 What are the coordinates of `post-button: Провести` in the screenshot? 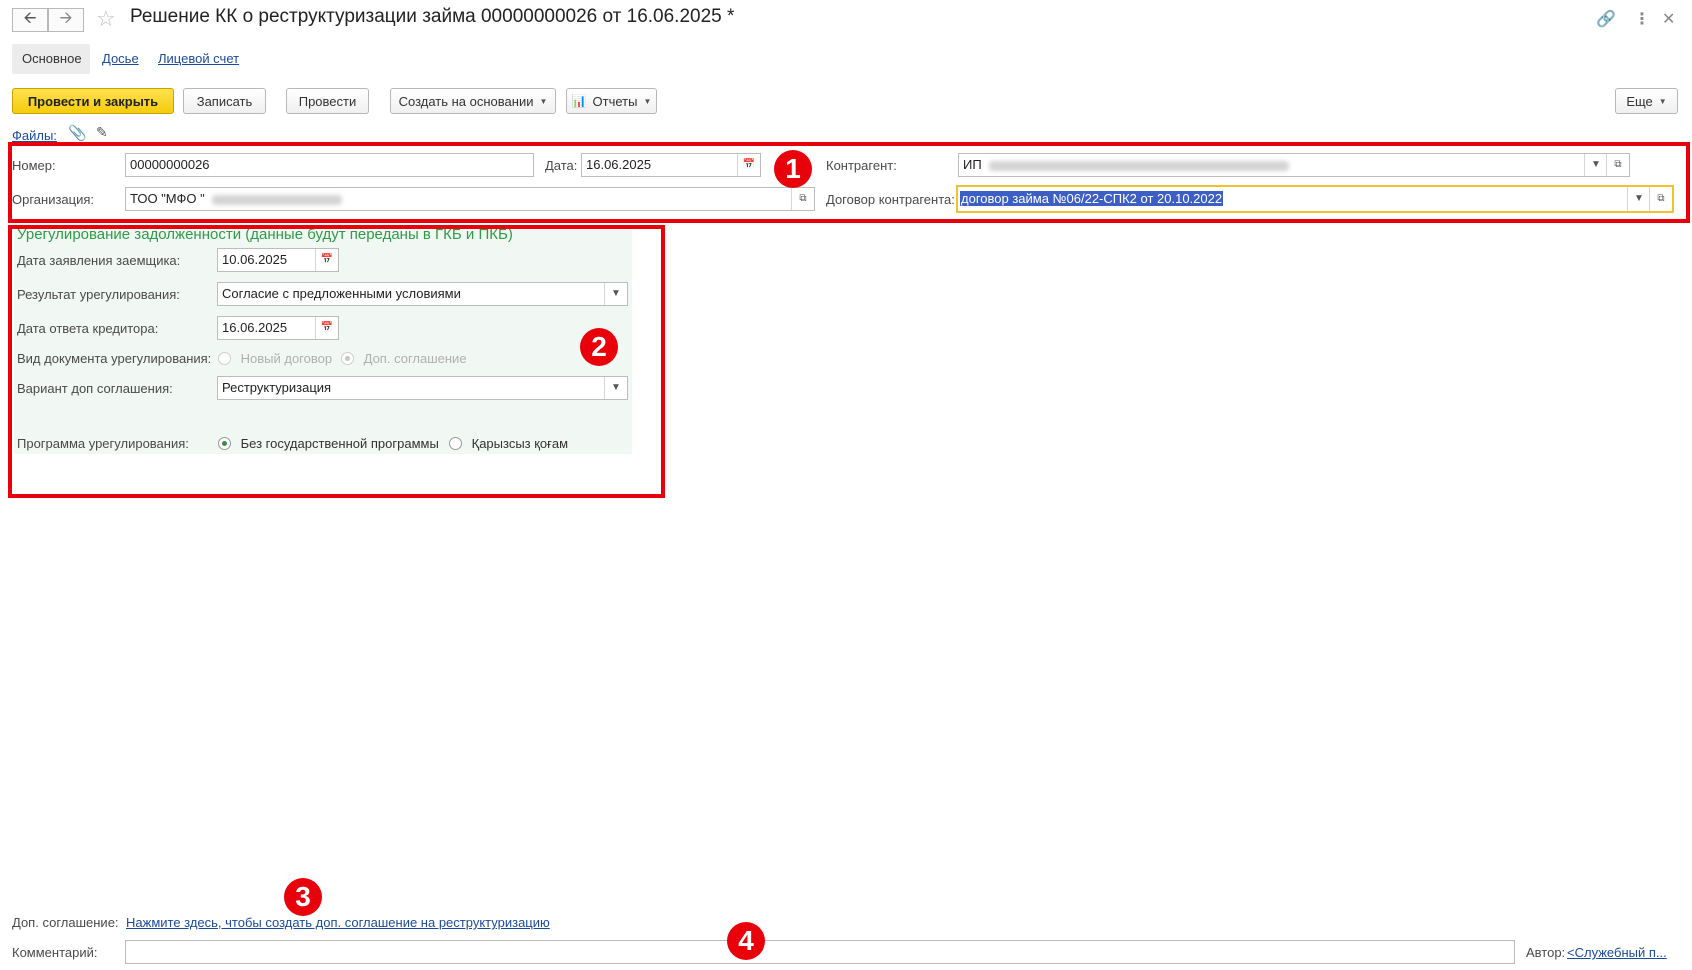 It's located at (327, 101).